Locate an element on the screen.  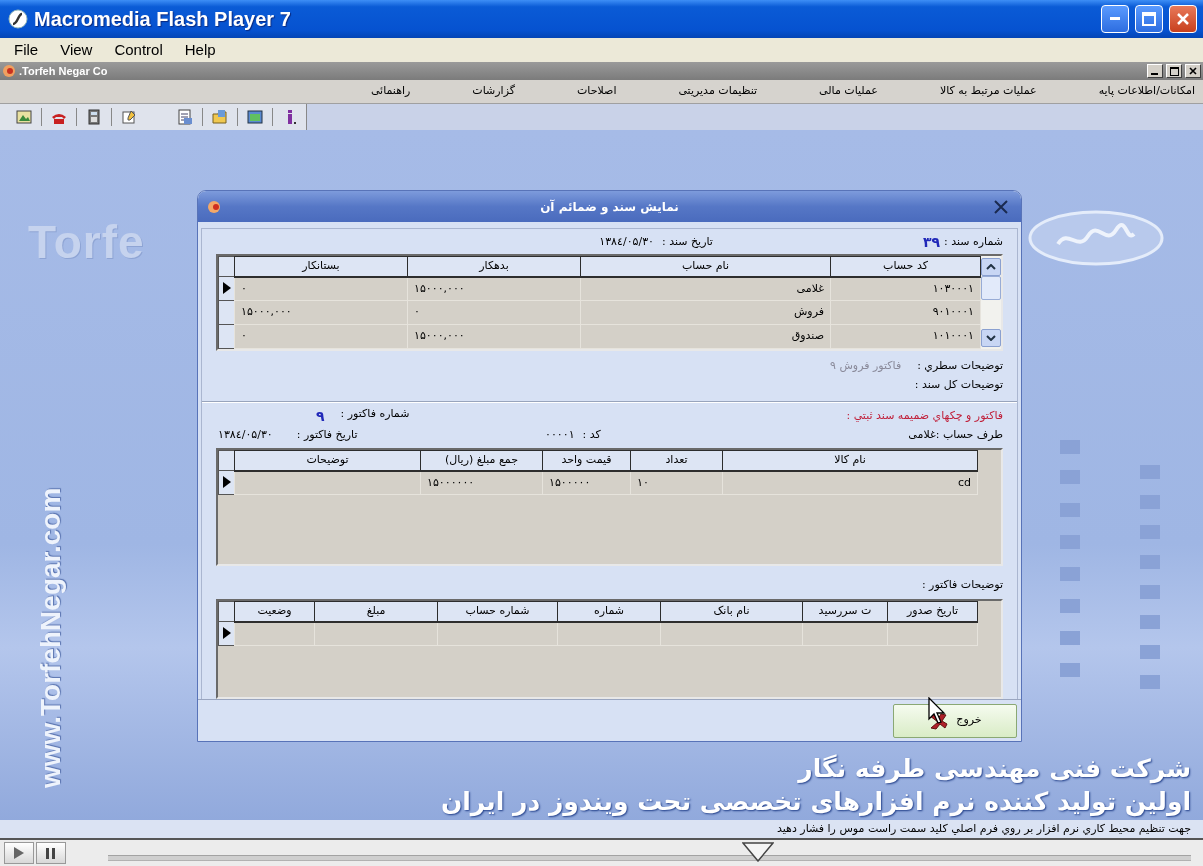
document-icon is located at coordinates (185, 117).